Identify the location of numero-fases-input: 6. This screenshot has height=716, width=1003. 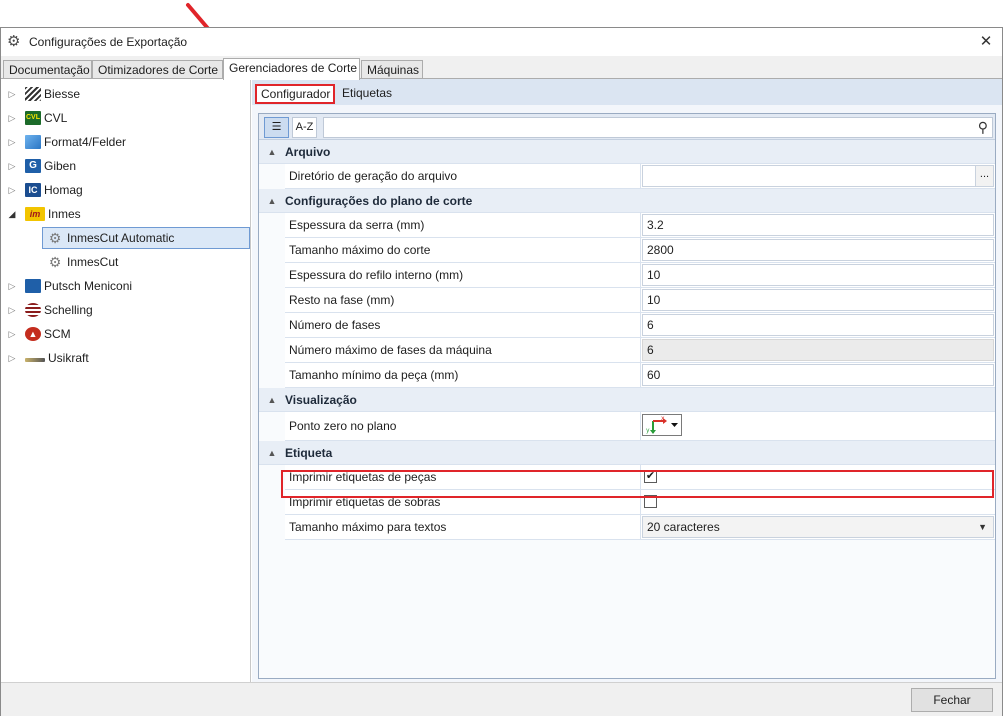
(818, 325).